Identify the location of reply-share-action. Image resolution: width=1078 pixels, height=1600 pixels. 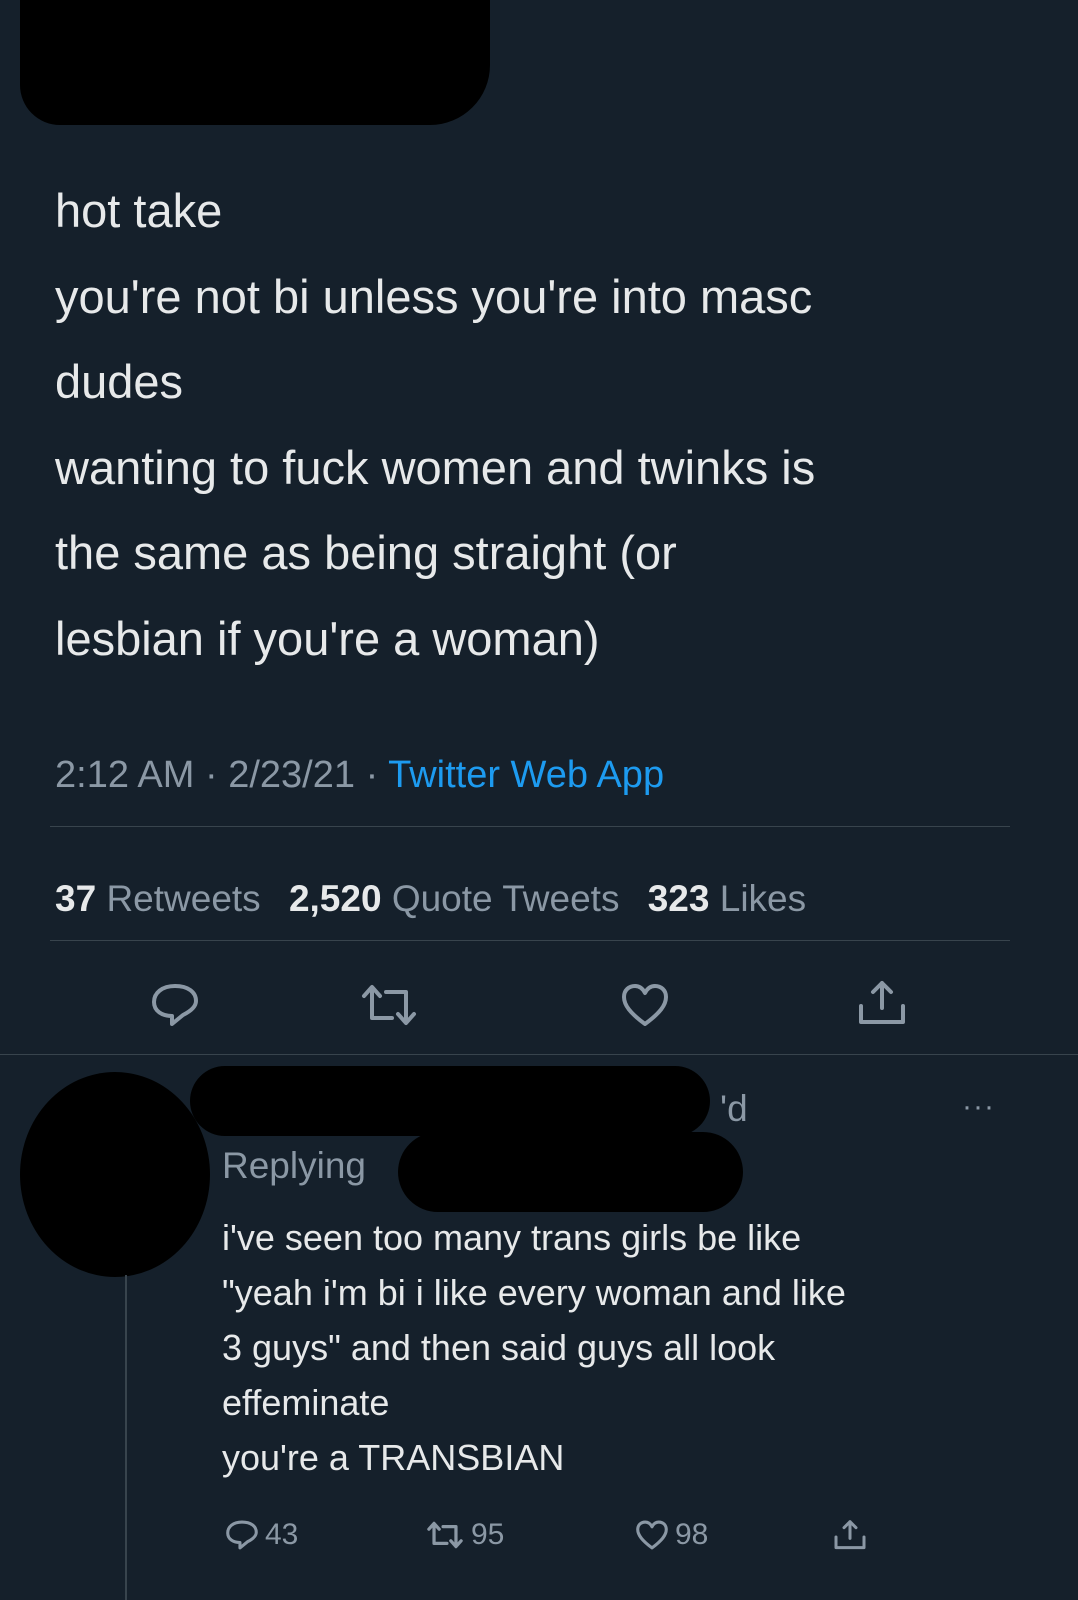
(850, 1535).